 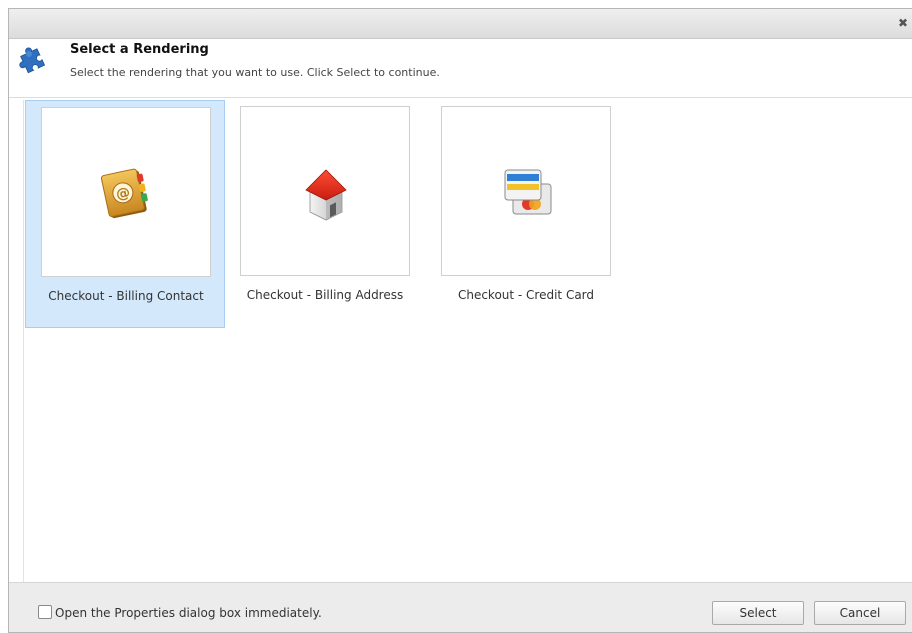 I want to click on rendering-tile-credit-card: Checkout - Credit Card, so click(x=526, y=214).